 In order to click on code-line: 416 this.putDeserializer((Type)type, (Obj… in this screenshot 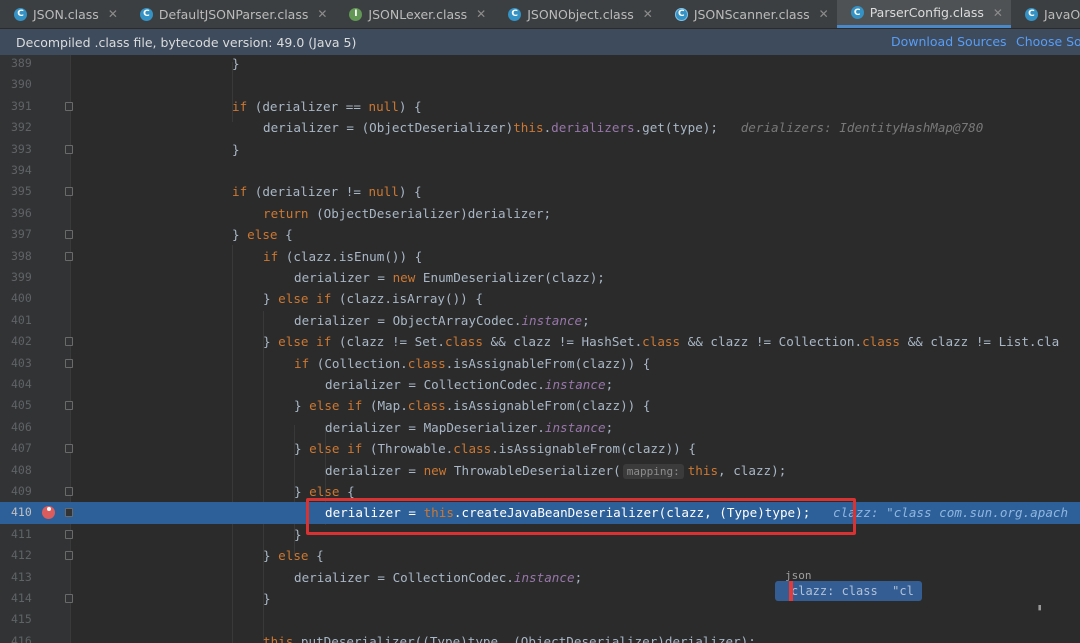, I will do `click(540, 637)`.